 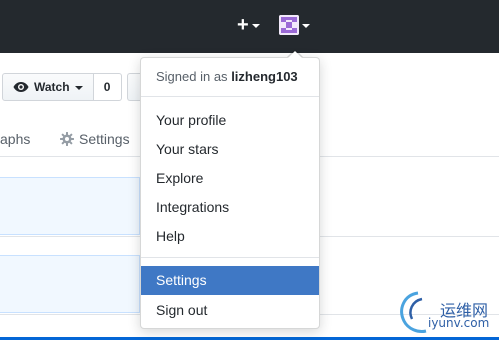 I want to click on dropdown-caret-fill, so click(x=295, y=54).